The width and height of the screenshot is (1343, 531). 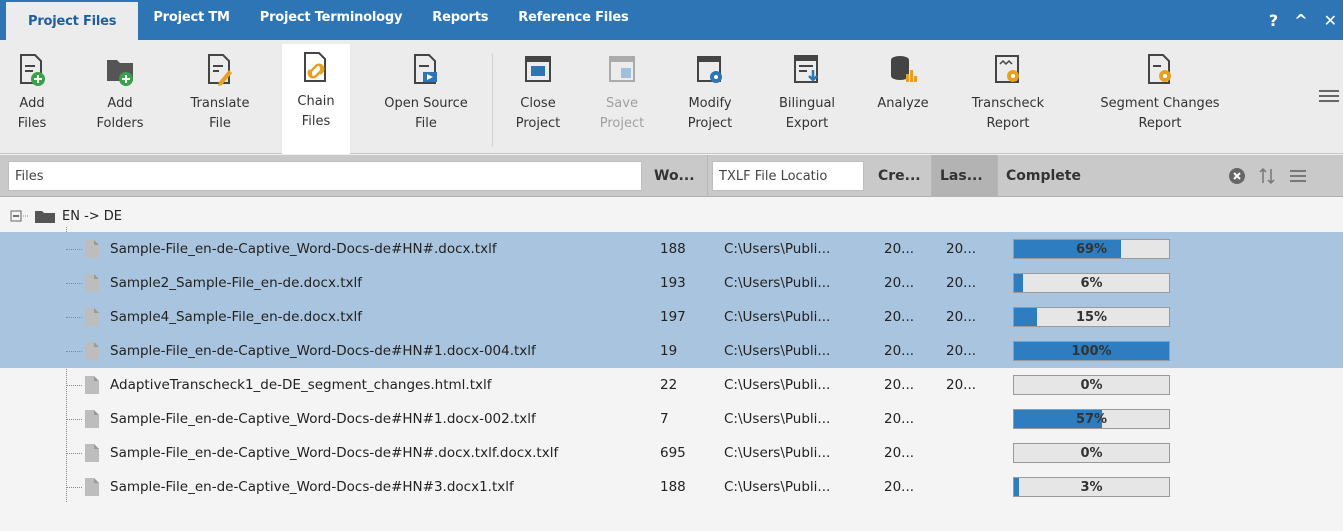 What do you see at coordinates (1237, 176) in the screenshot?
I see `clear-filter-icon` at bounding box center [1237, 176].